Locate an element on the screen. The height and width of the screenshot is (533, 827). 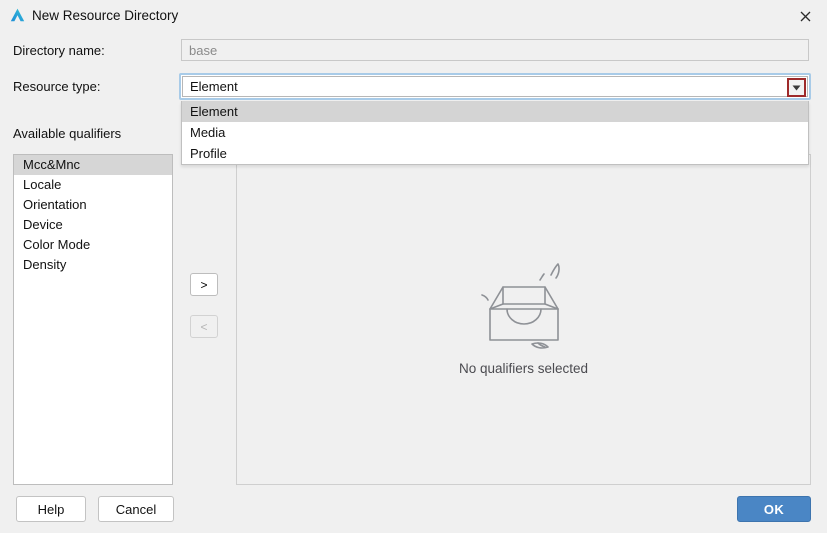
list-item-locale: Locale is located at coordinates (93, 185).